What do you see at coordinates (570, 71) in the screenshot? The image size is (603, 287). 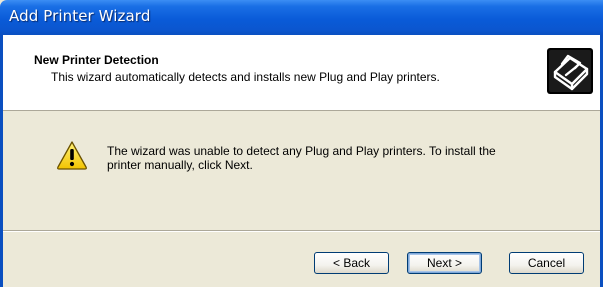 I see `printer-icon` at bounding box center [570, 71].